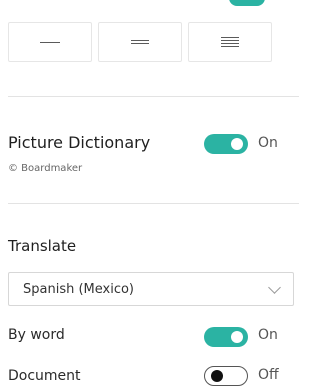  I want to click on line-spacing-medium-button, so click(140, 42).